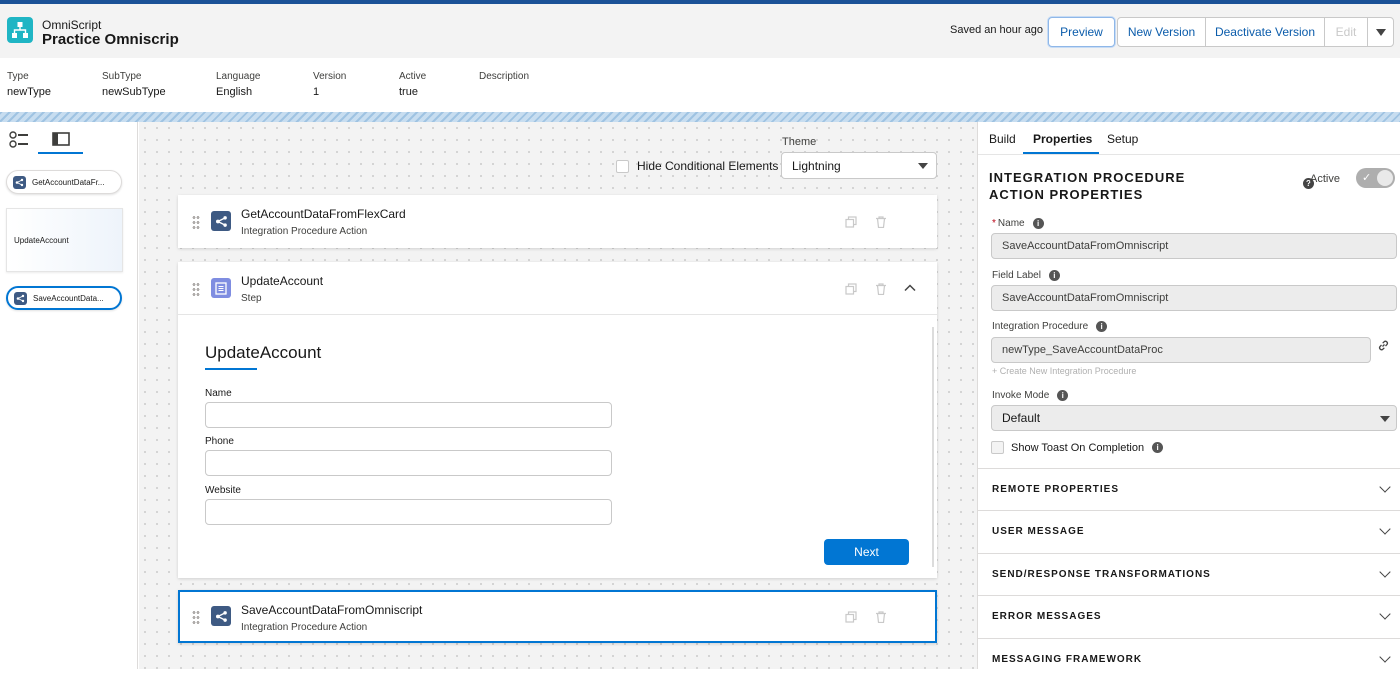 The height and width of the screenshot is (680, 1400). Describe the element at coordinates (134, 84) in the screenshot. I see `meta-subtype: SubType newSubType` at that location.